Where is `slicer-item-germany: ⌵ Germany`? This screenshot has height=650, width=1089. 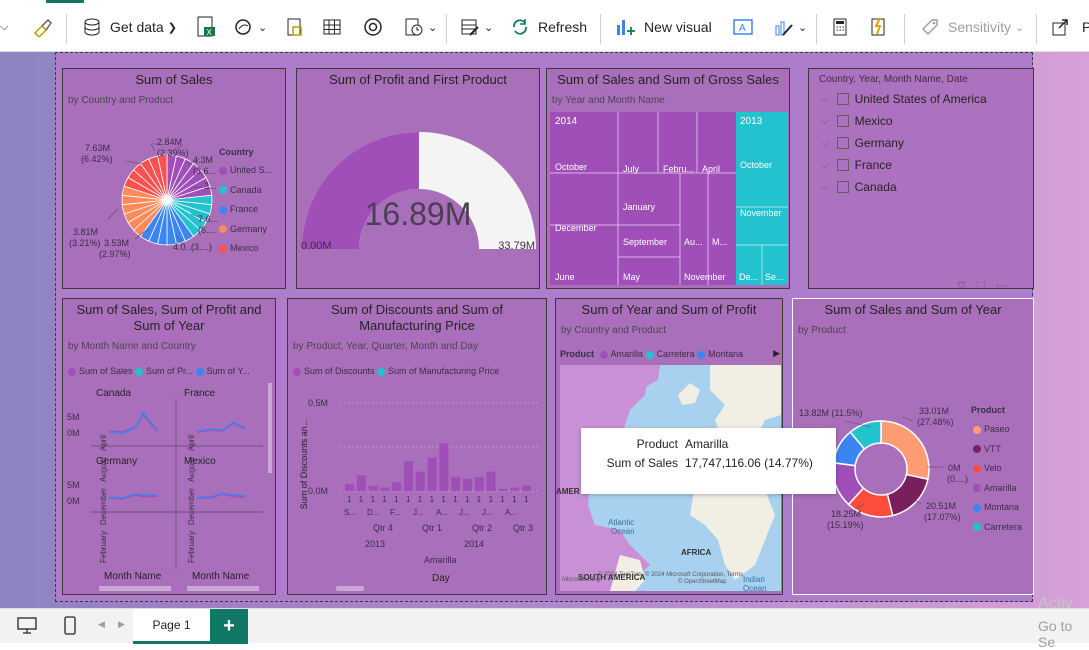 slicer-item-germany: ⌵ Germany is located at coordinates (862, 143).